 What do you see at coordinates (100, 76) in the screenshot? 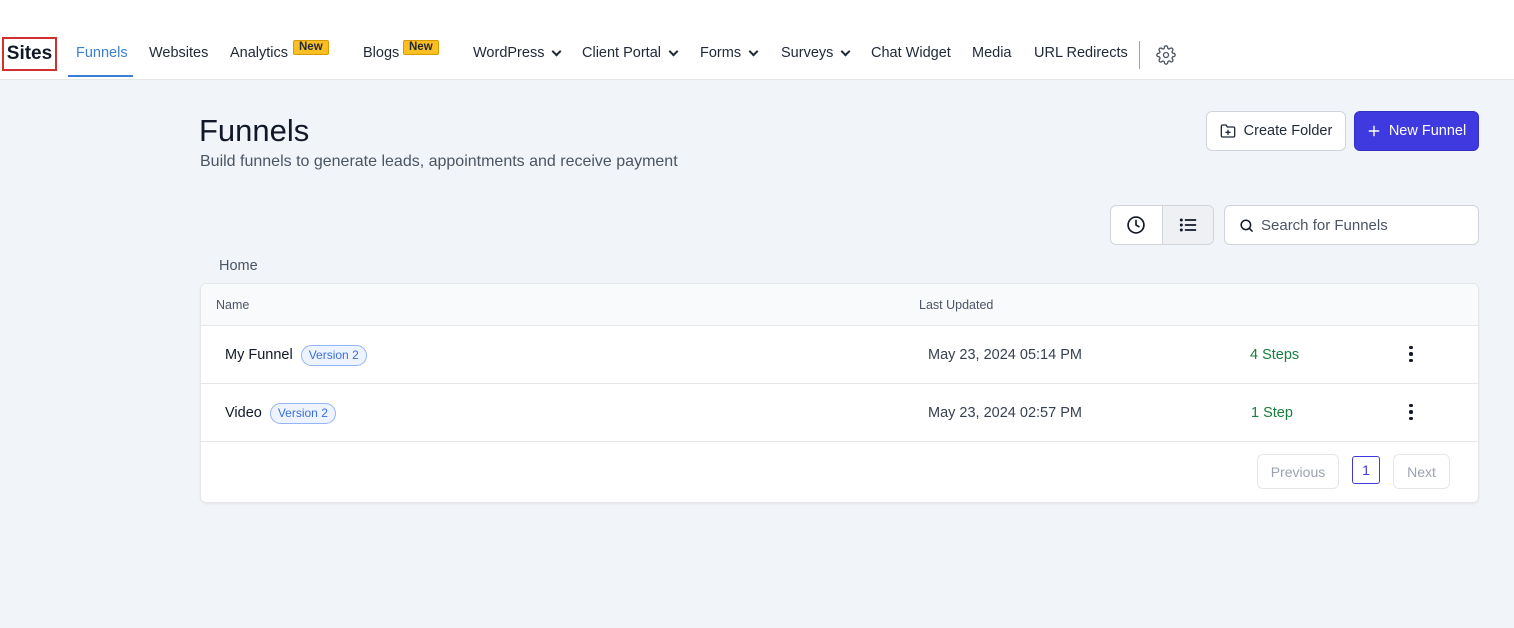
I see `active-tab-indicator` at bounding box center [100, 76].